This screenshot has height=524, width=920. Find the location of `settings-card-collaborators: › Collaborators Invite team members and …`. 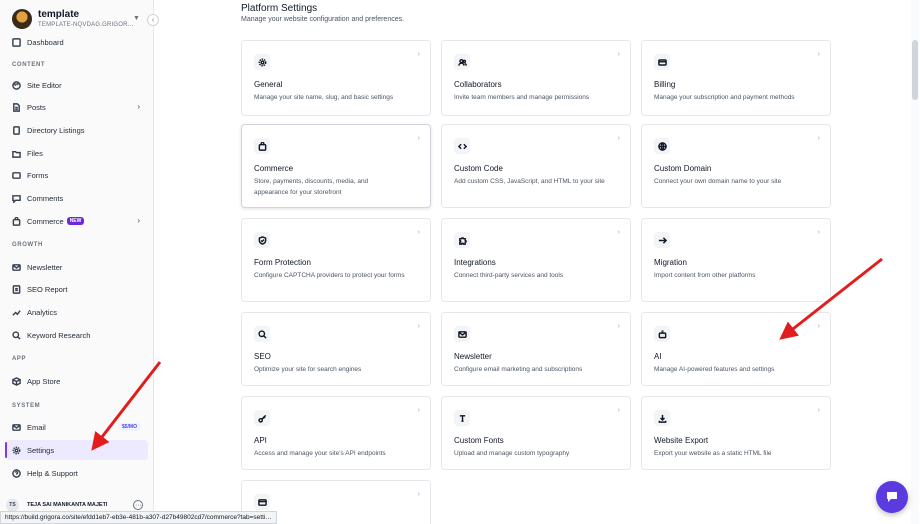

settings-card-collaborators: › Collaborators Invite team members and … is located at coordinates (536, 78).